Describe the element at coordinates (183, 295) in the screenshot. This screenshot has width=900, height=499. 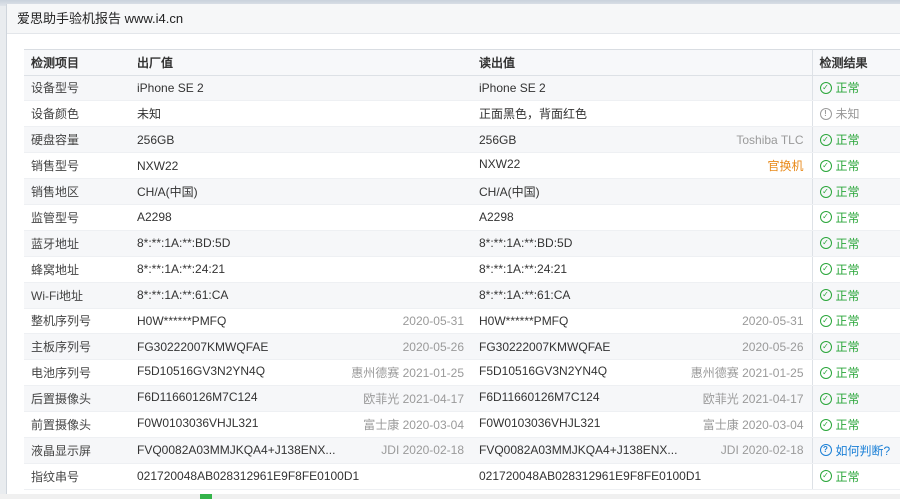
I see `factory-value: 8*:**:1A:**:61:CA` at that location.